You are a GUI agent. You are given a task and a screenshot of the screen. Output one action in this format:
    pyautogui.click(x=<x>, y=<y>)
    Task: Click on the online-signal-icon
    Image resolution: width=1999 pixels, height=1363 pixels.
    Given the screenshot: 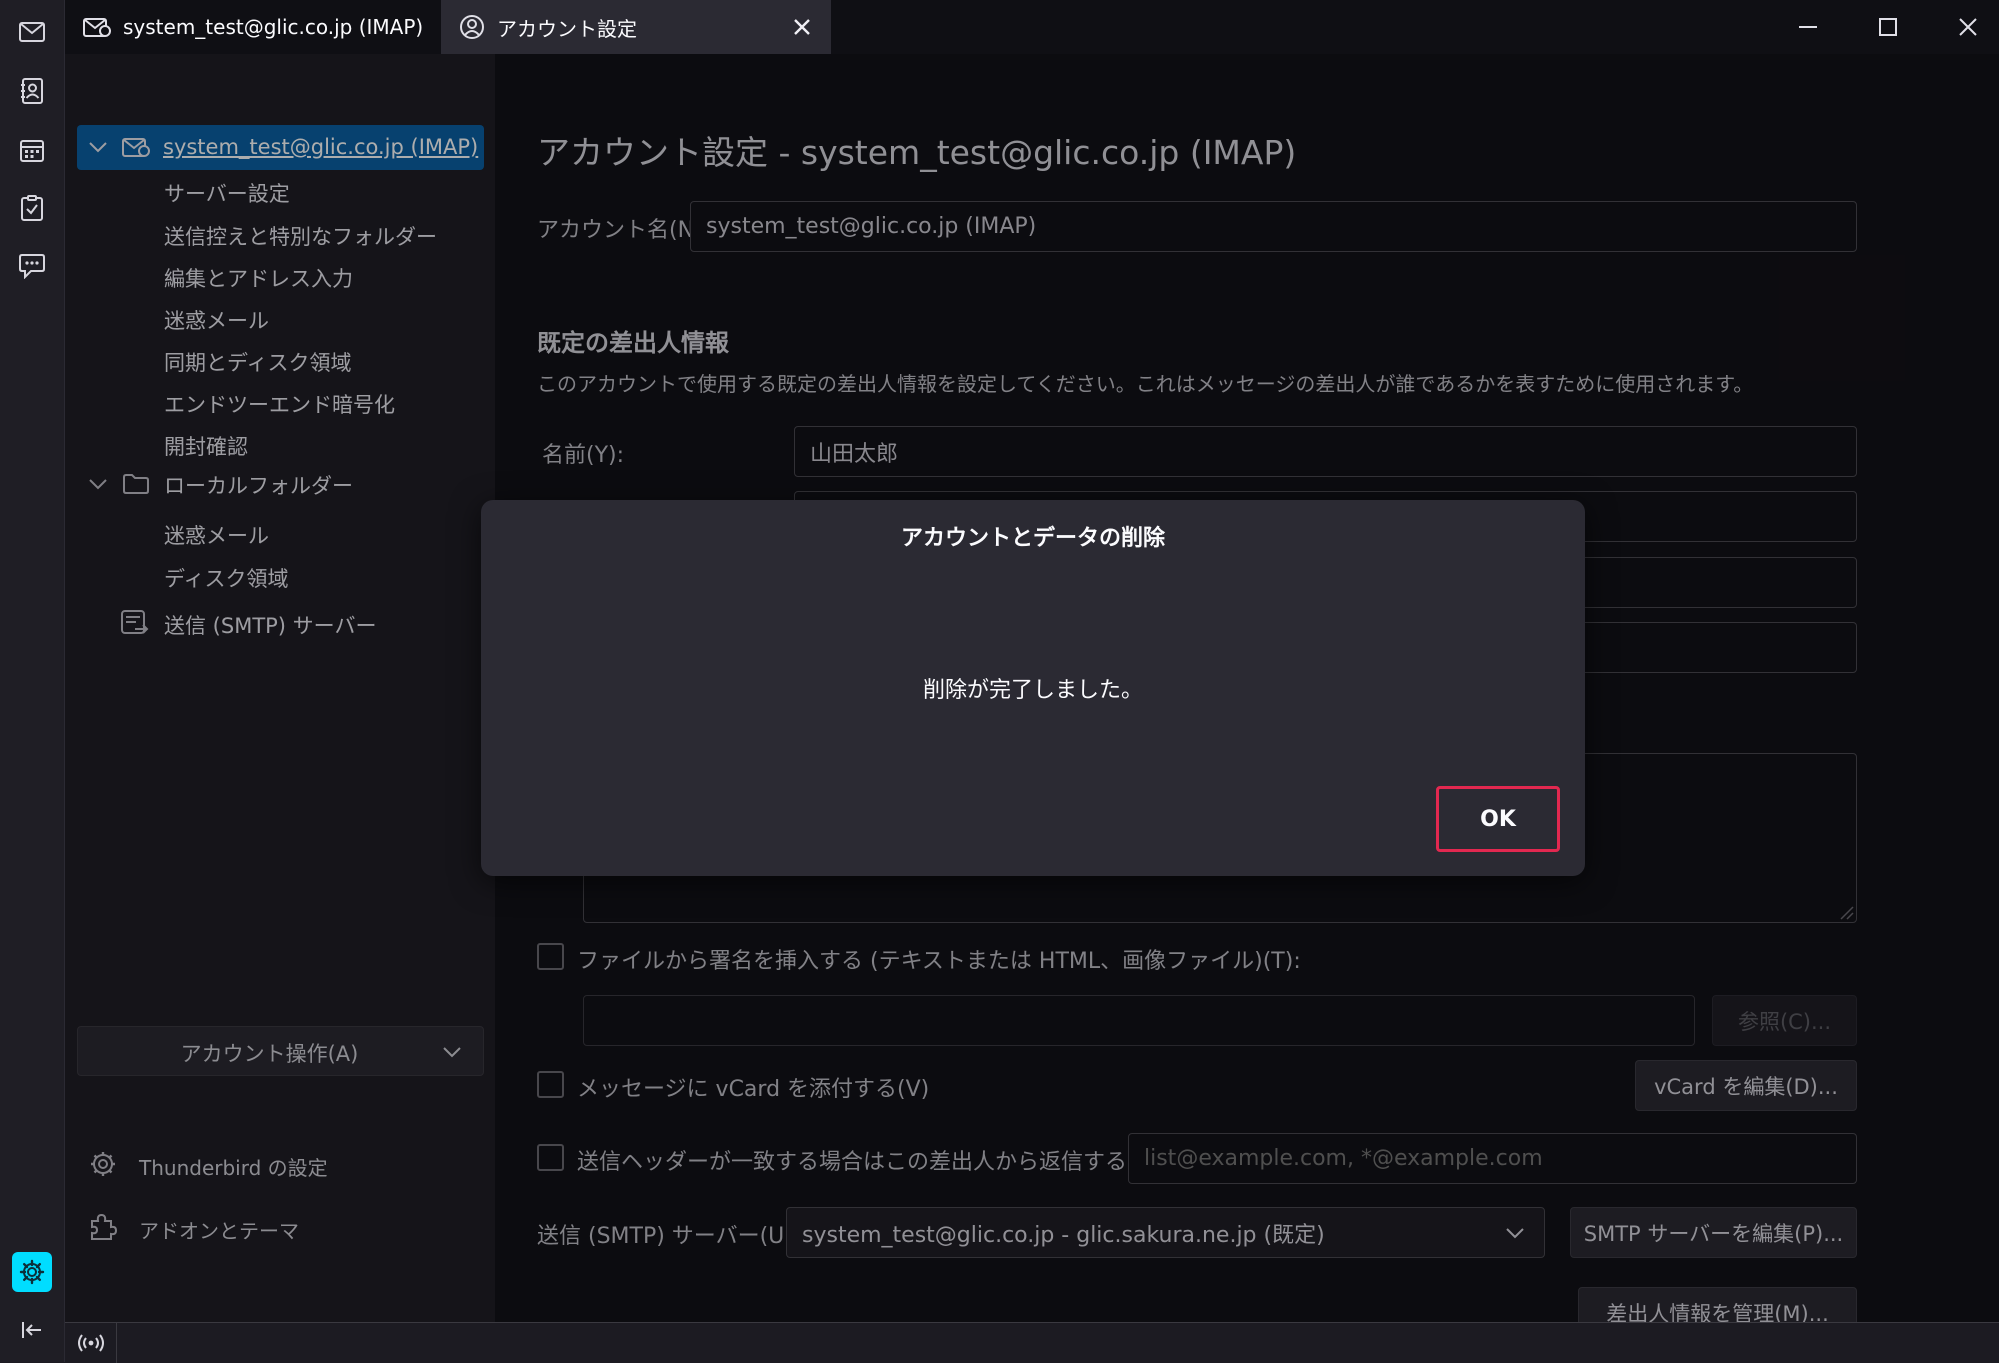 What is the action you would take?
    pyautogui.click(x=90, y=1343)
    